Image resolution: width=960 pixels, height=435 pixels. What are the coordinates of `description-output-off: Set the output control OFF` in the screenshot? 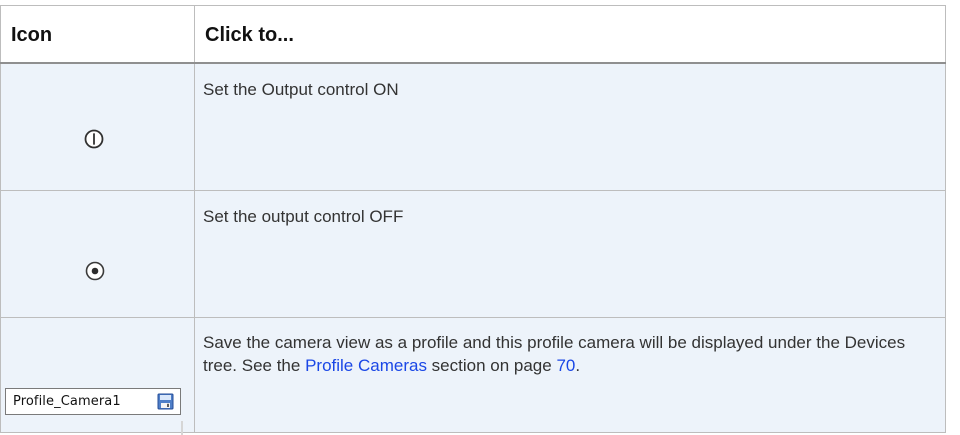 It's located at (303, 216).